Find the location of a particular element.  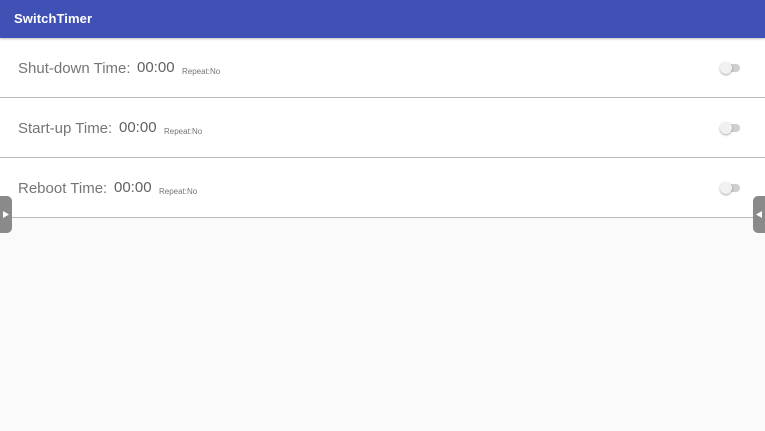

timer-row-shutdown: Shut-down Time: 00:00 Repeat:No is located at coordinates (382, 68).